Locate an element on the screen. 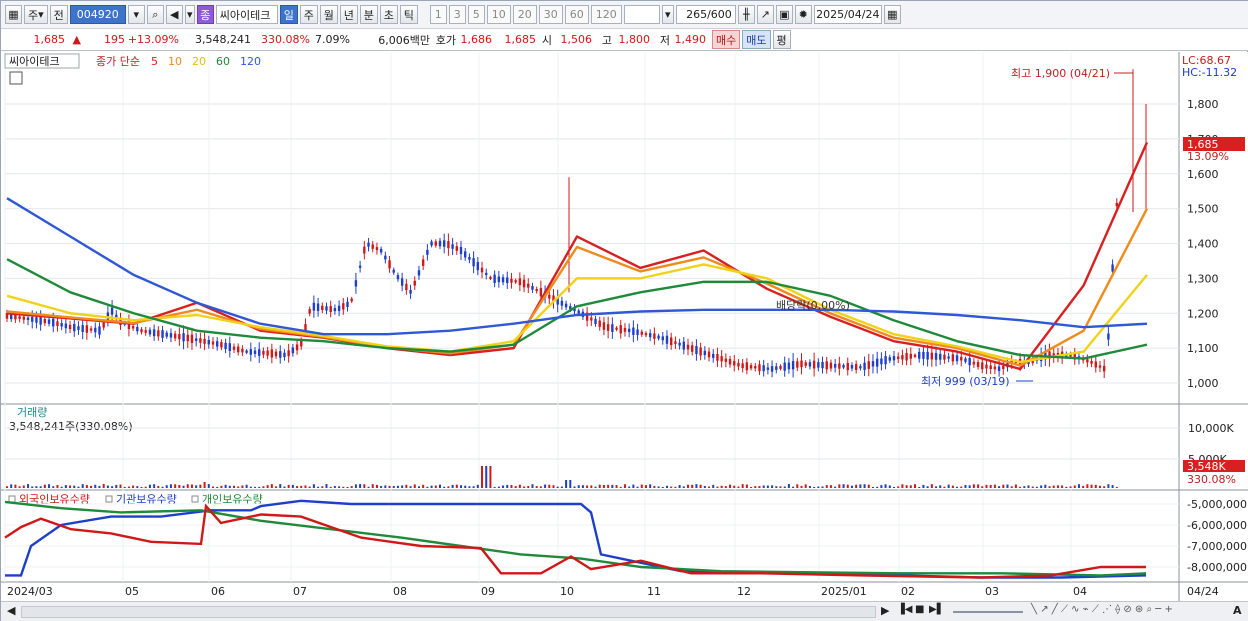  interval-tab: 월 is located at coordinates (328, 14).